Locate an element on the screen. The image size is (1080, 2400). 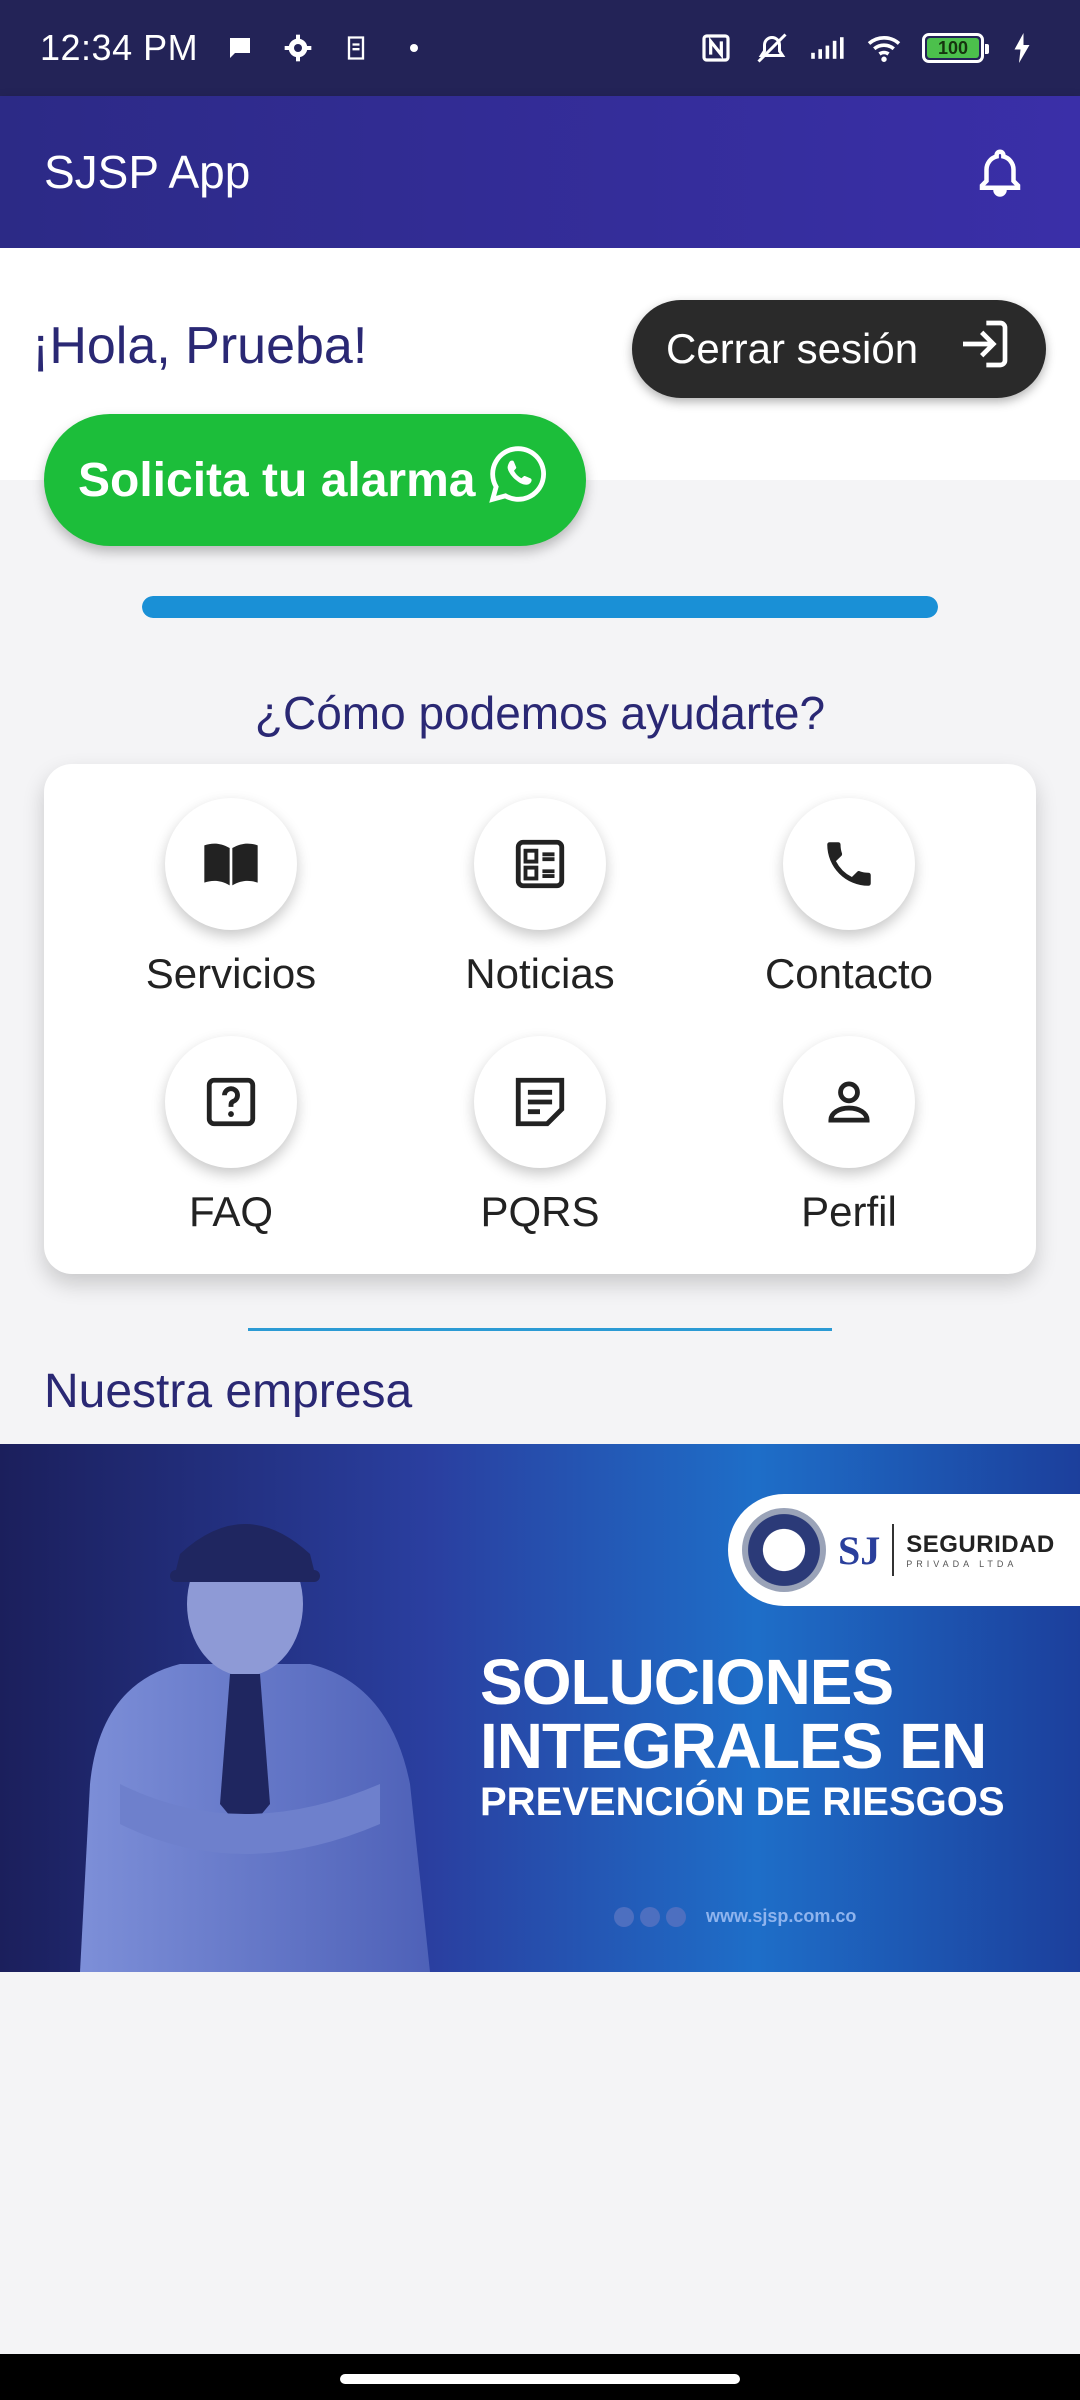
chat-bubble-icon is located at coordinates (240, 48).